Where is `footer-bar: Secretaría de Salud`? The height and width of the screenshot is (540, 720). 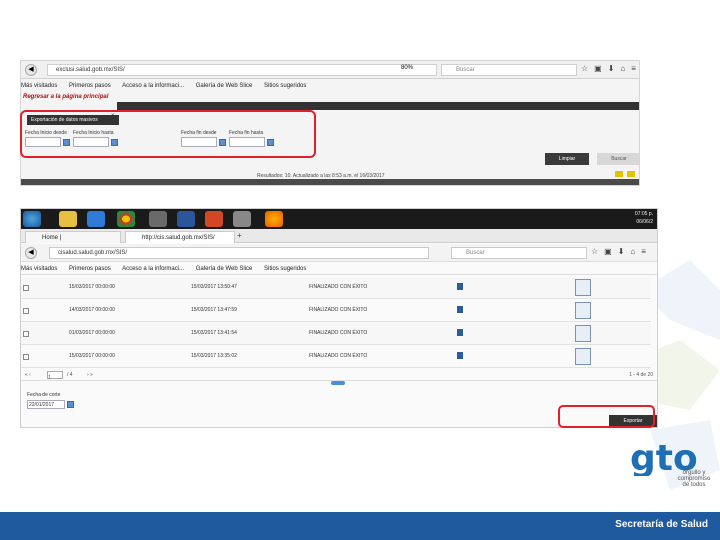 footer-bar: Secretaría de Salud is located at coordinates (360, 526).